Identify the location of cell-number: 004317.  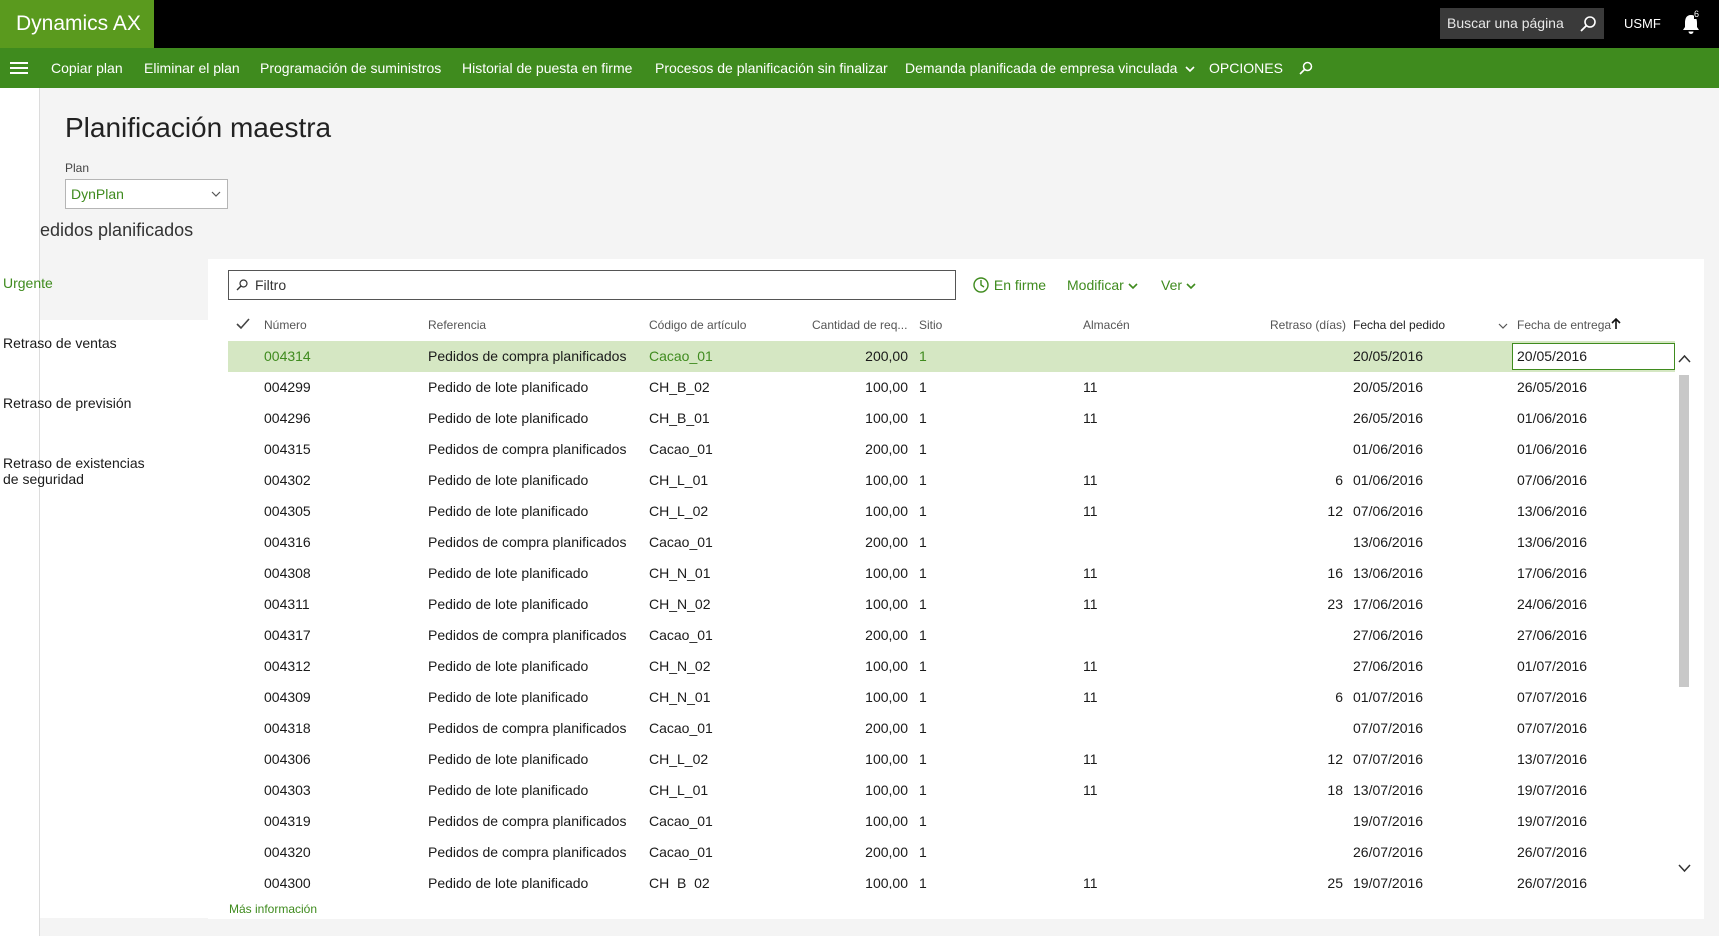
(287, 635).